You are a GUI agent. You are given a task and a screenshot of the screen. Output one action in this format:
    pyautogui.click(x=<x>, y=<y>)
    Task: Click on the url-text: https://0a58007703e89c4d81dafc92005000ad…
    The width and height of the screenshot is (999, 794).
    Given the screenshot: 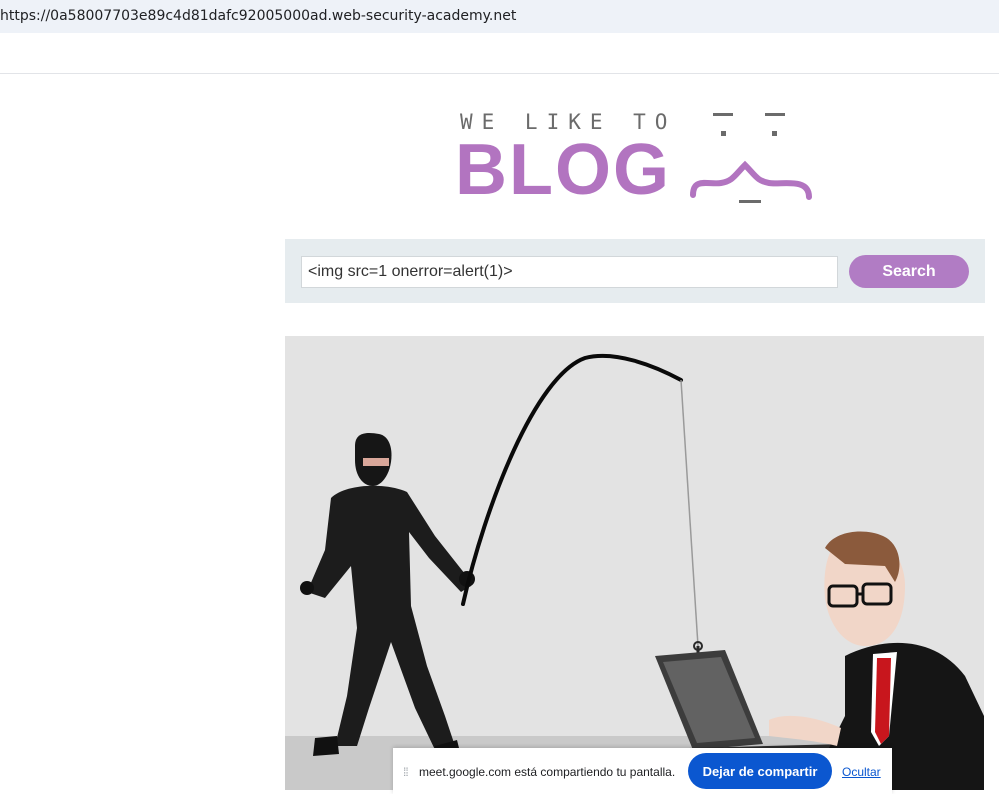 What is the action you would take?
    pyautogui.click(x=258, y=16)
    